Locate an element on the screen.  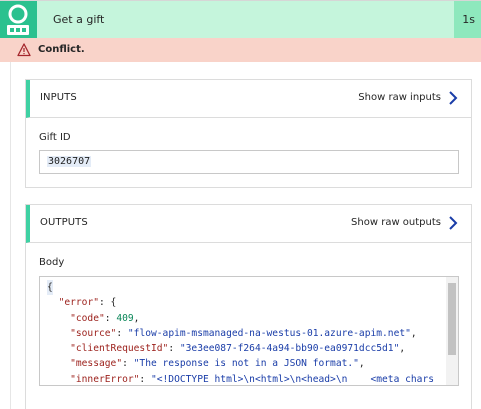
scrollbar-thumb is located at coordinates (452, 319).